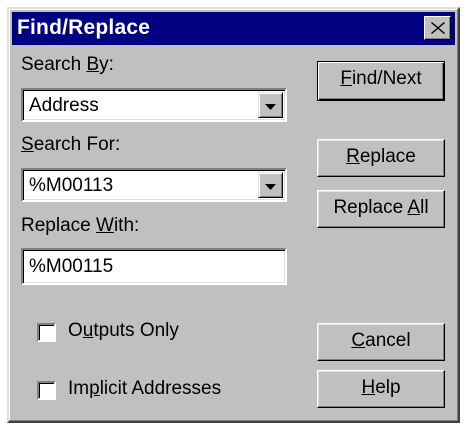 The height and width of the screenshot is (430, 466). I want to click on cancel-button: Cancel, so click(381, 342).